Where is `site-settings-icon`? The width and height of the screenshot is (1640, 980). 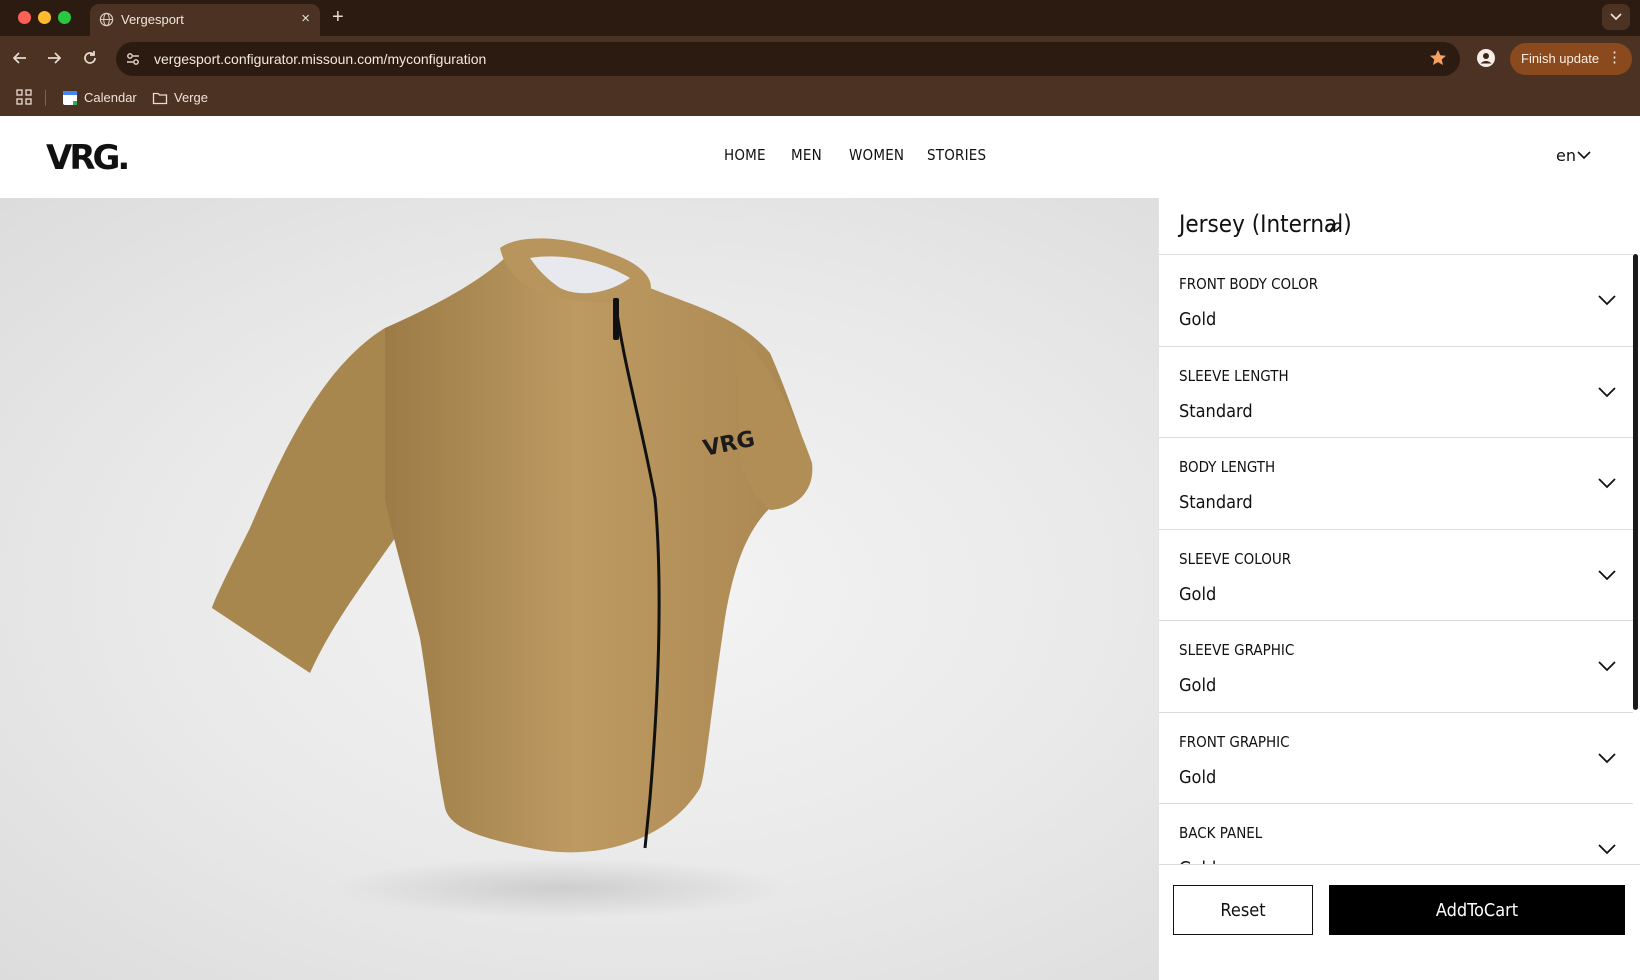
site-settings-icon is located at coordinates (133, 59).